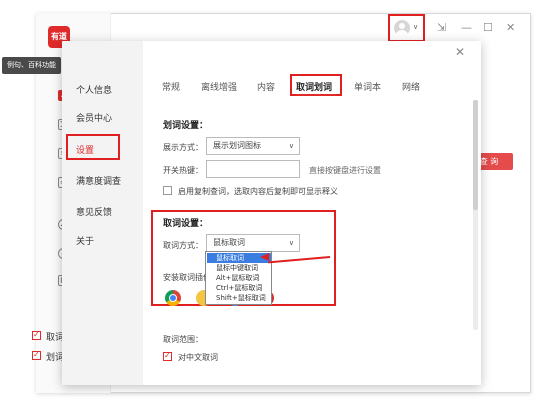  What do you see at coordinates (183, 245) in the screenshot?
I see `quci-mode-label: 取词方式：` at bounding box center [183, 245].